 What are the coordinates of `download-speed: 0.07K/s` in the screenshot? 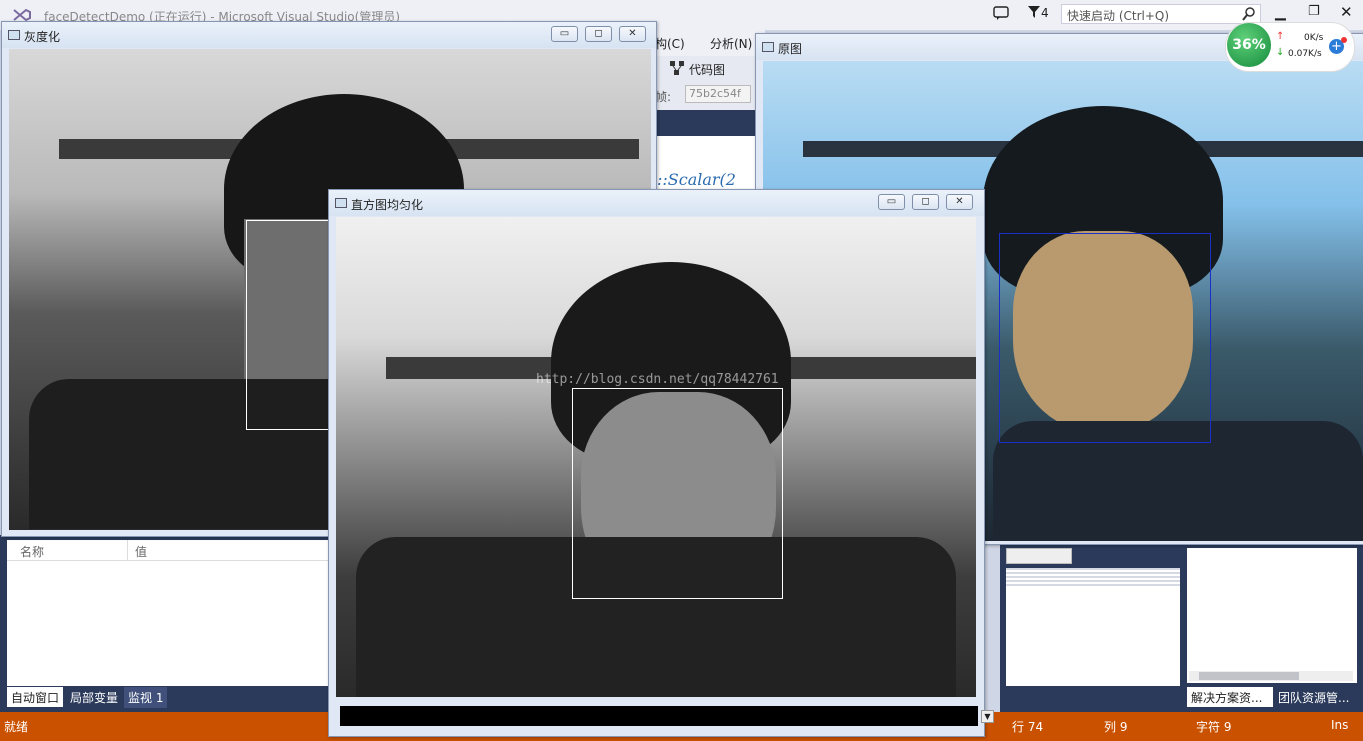 It's located at (1305, 54).